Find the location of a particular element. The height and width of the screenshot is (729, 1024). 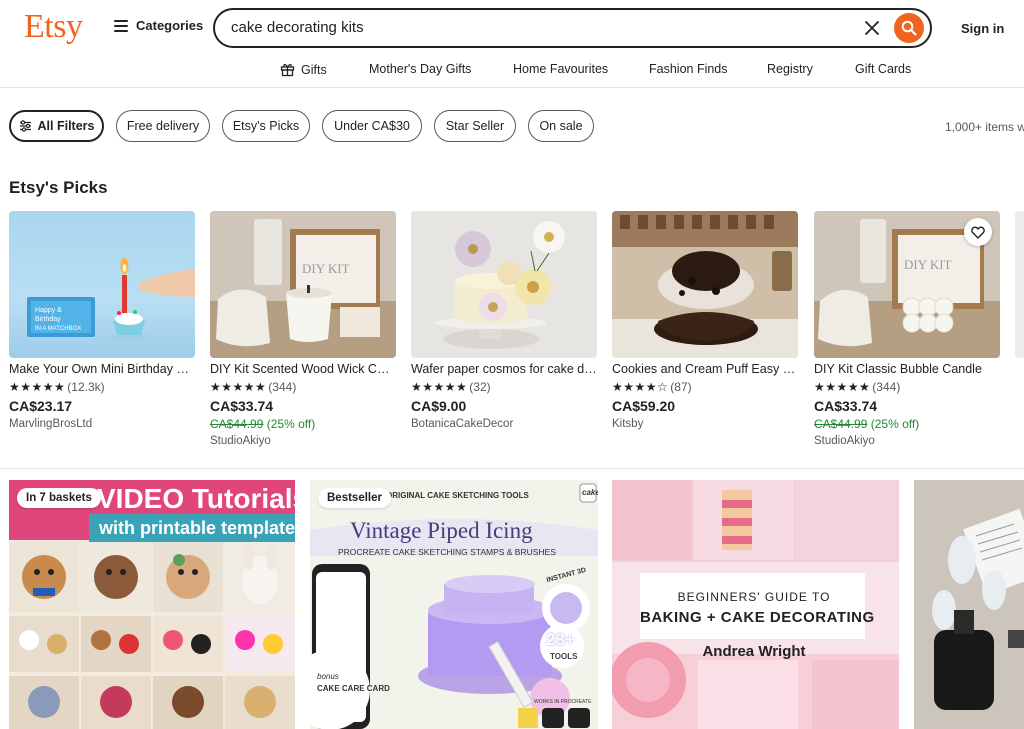

svg-text: Birthday is located at coordinates (48, 319).